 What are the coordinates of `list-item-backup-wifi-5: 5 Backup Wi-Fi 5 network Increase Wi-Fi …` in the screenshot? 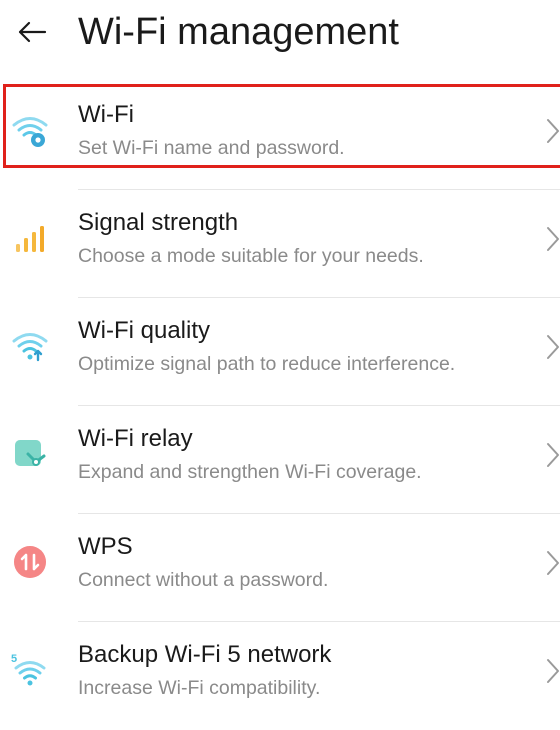 It's located at (280, 676).